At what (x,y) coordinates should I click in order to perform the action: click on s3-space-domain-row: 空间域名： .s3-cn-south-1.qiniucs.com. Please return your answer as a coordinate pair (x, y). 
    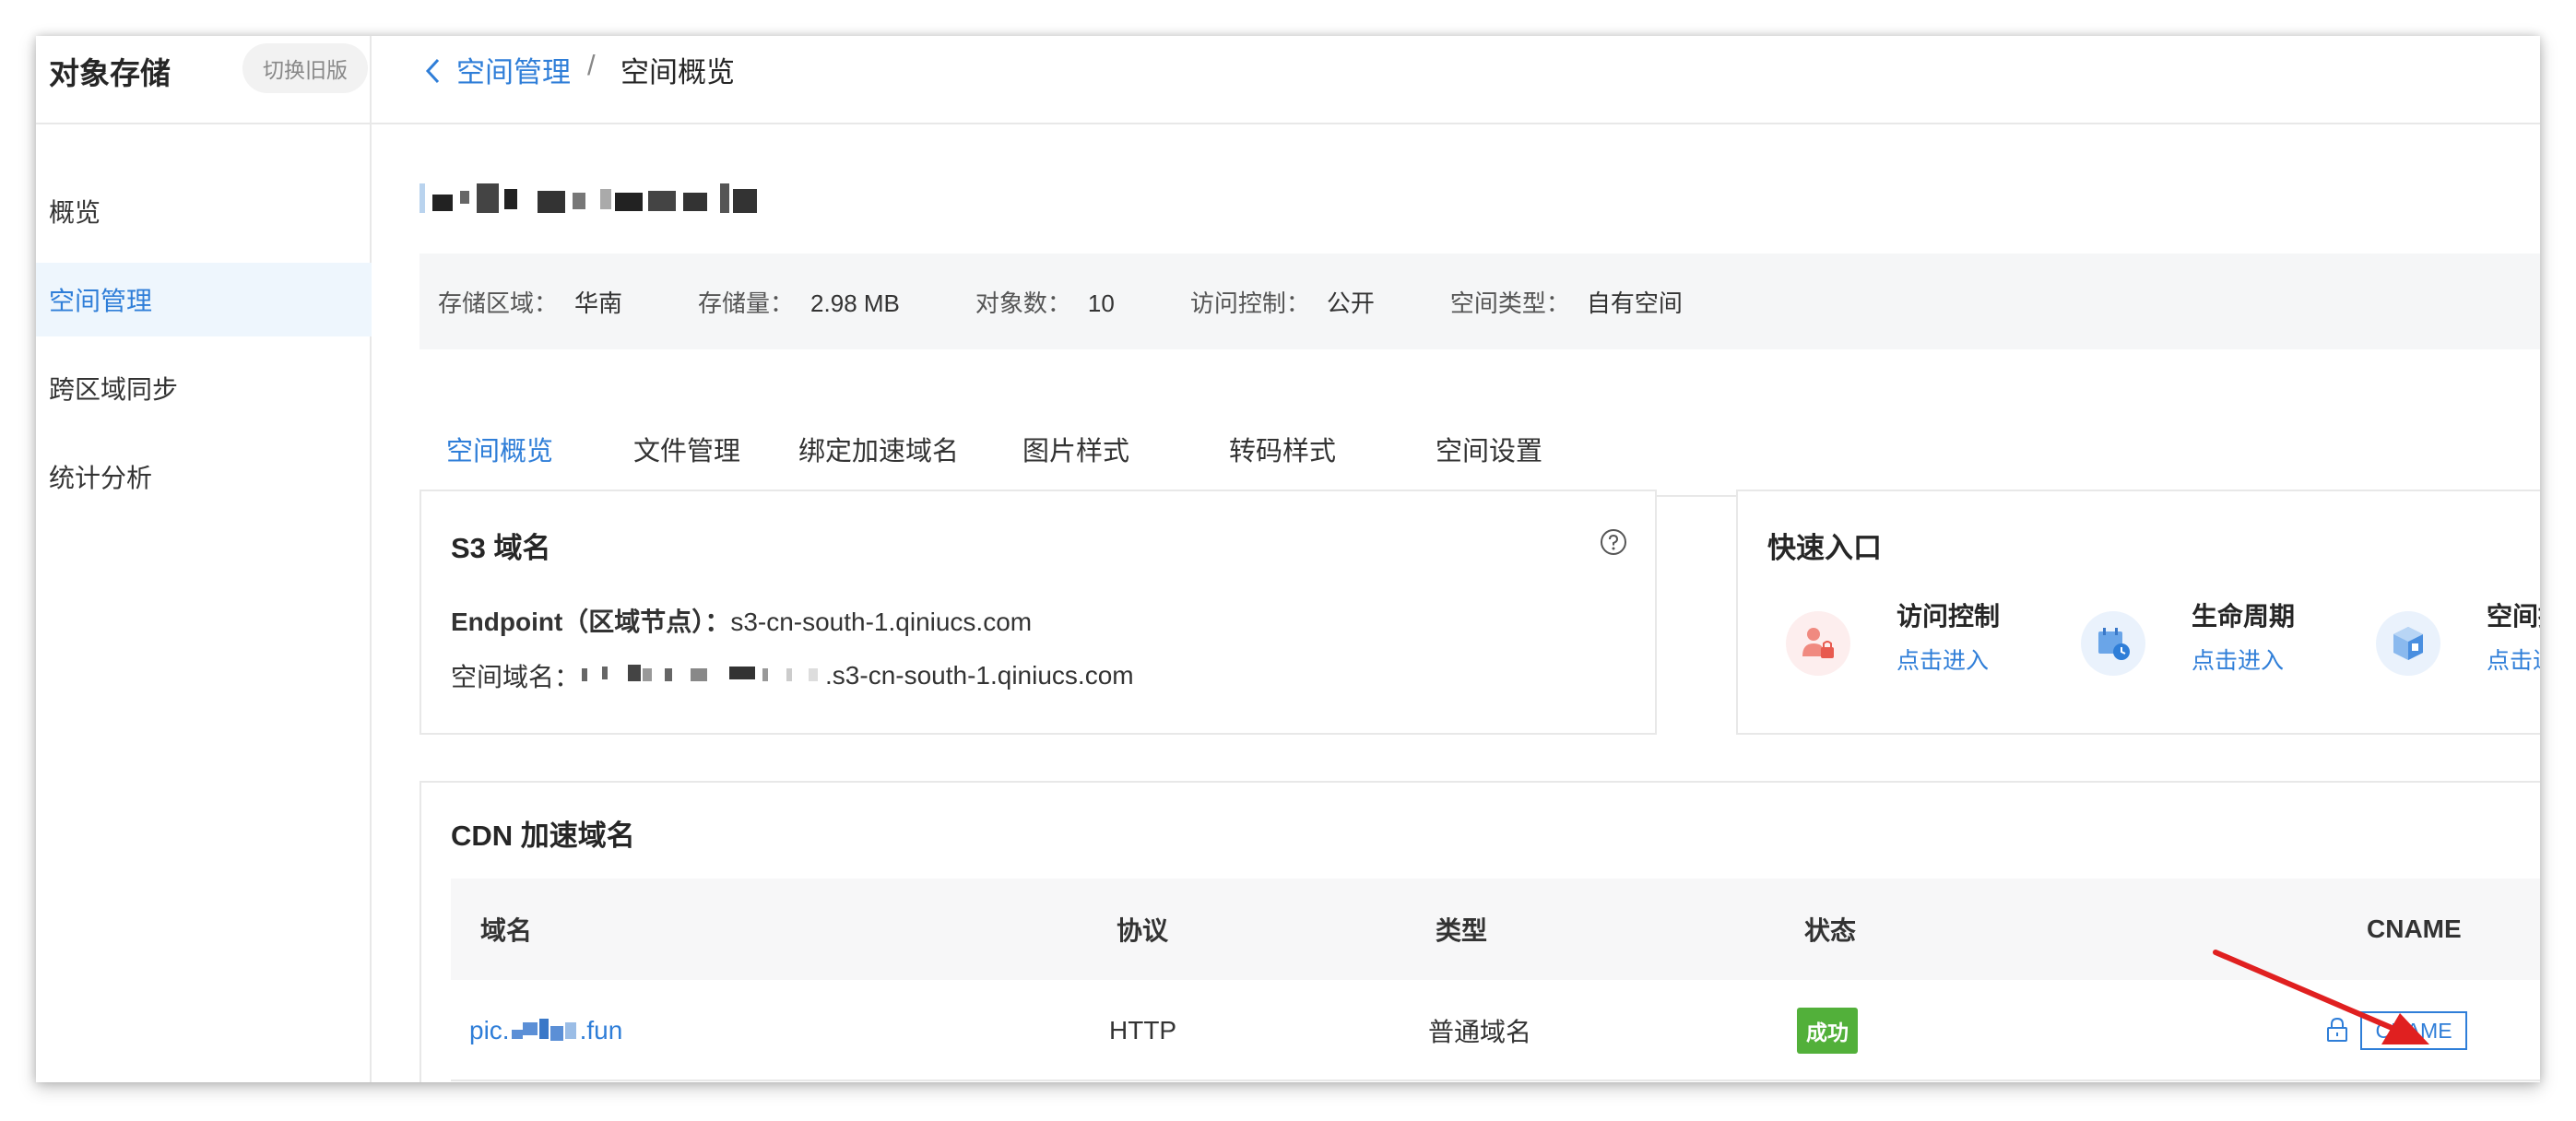
    Looking at the image, I should click on (792, 675).